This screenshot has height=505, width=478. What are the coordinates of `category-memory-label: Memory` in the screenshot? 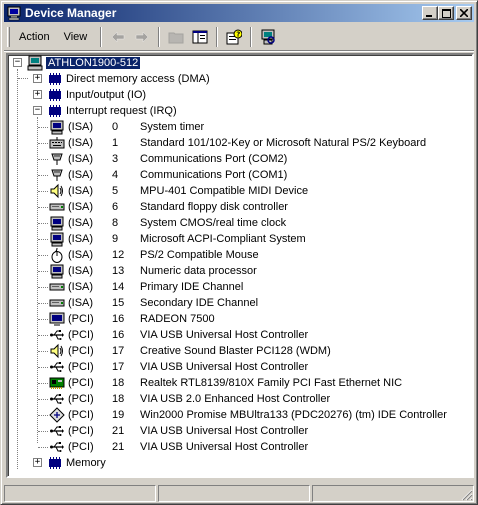 It's located at (86, 463).